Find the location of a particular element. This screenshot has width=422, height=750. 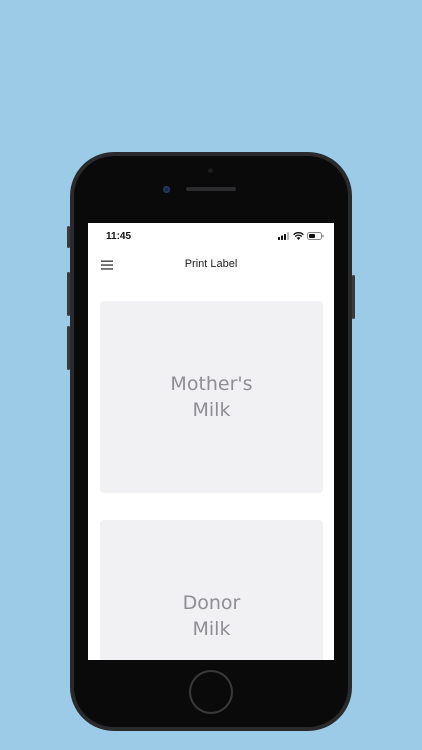

earpiece-speaker is located at coordinates (211, 189).